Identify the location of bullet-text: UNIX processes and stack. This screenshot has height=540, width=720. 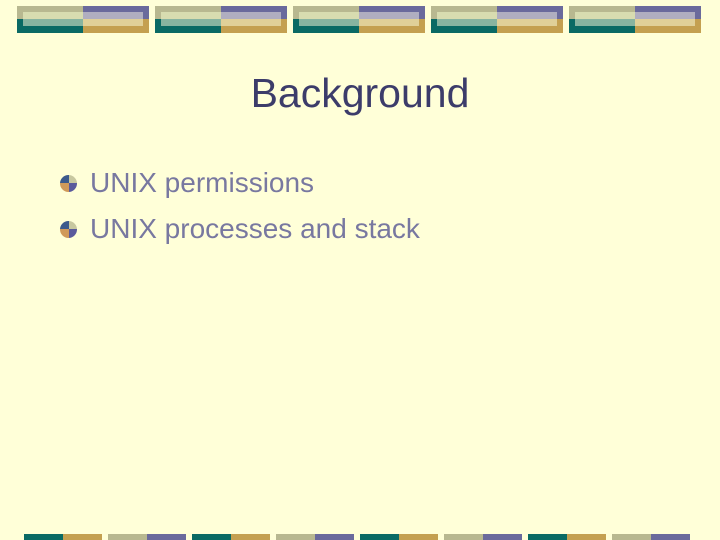
(255, 228).